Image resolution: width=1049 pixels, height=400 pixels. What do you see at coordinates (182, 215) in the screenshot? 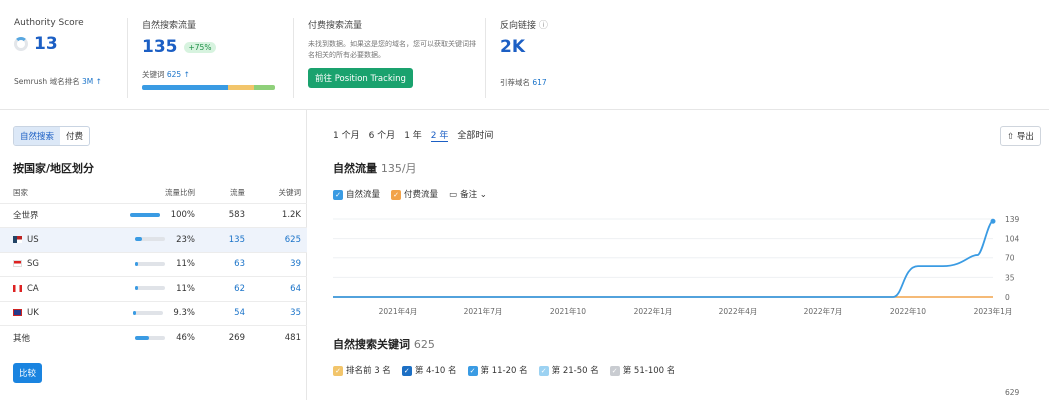
I see `share-value: 100%` at bounding box center [182, 215].